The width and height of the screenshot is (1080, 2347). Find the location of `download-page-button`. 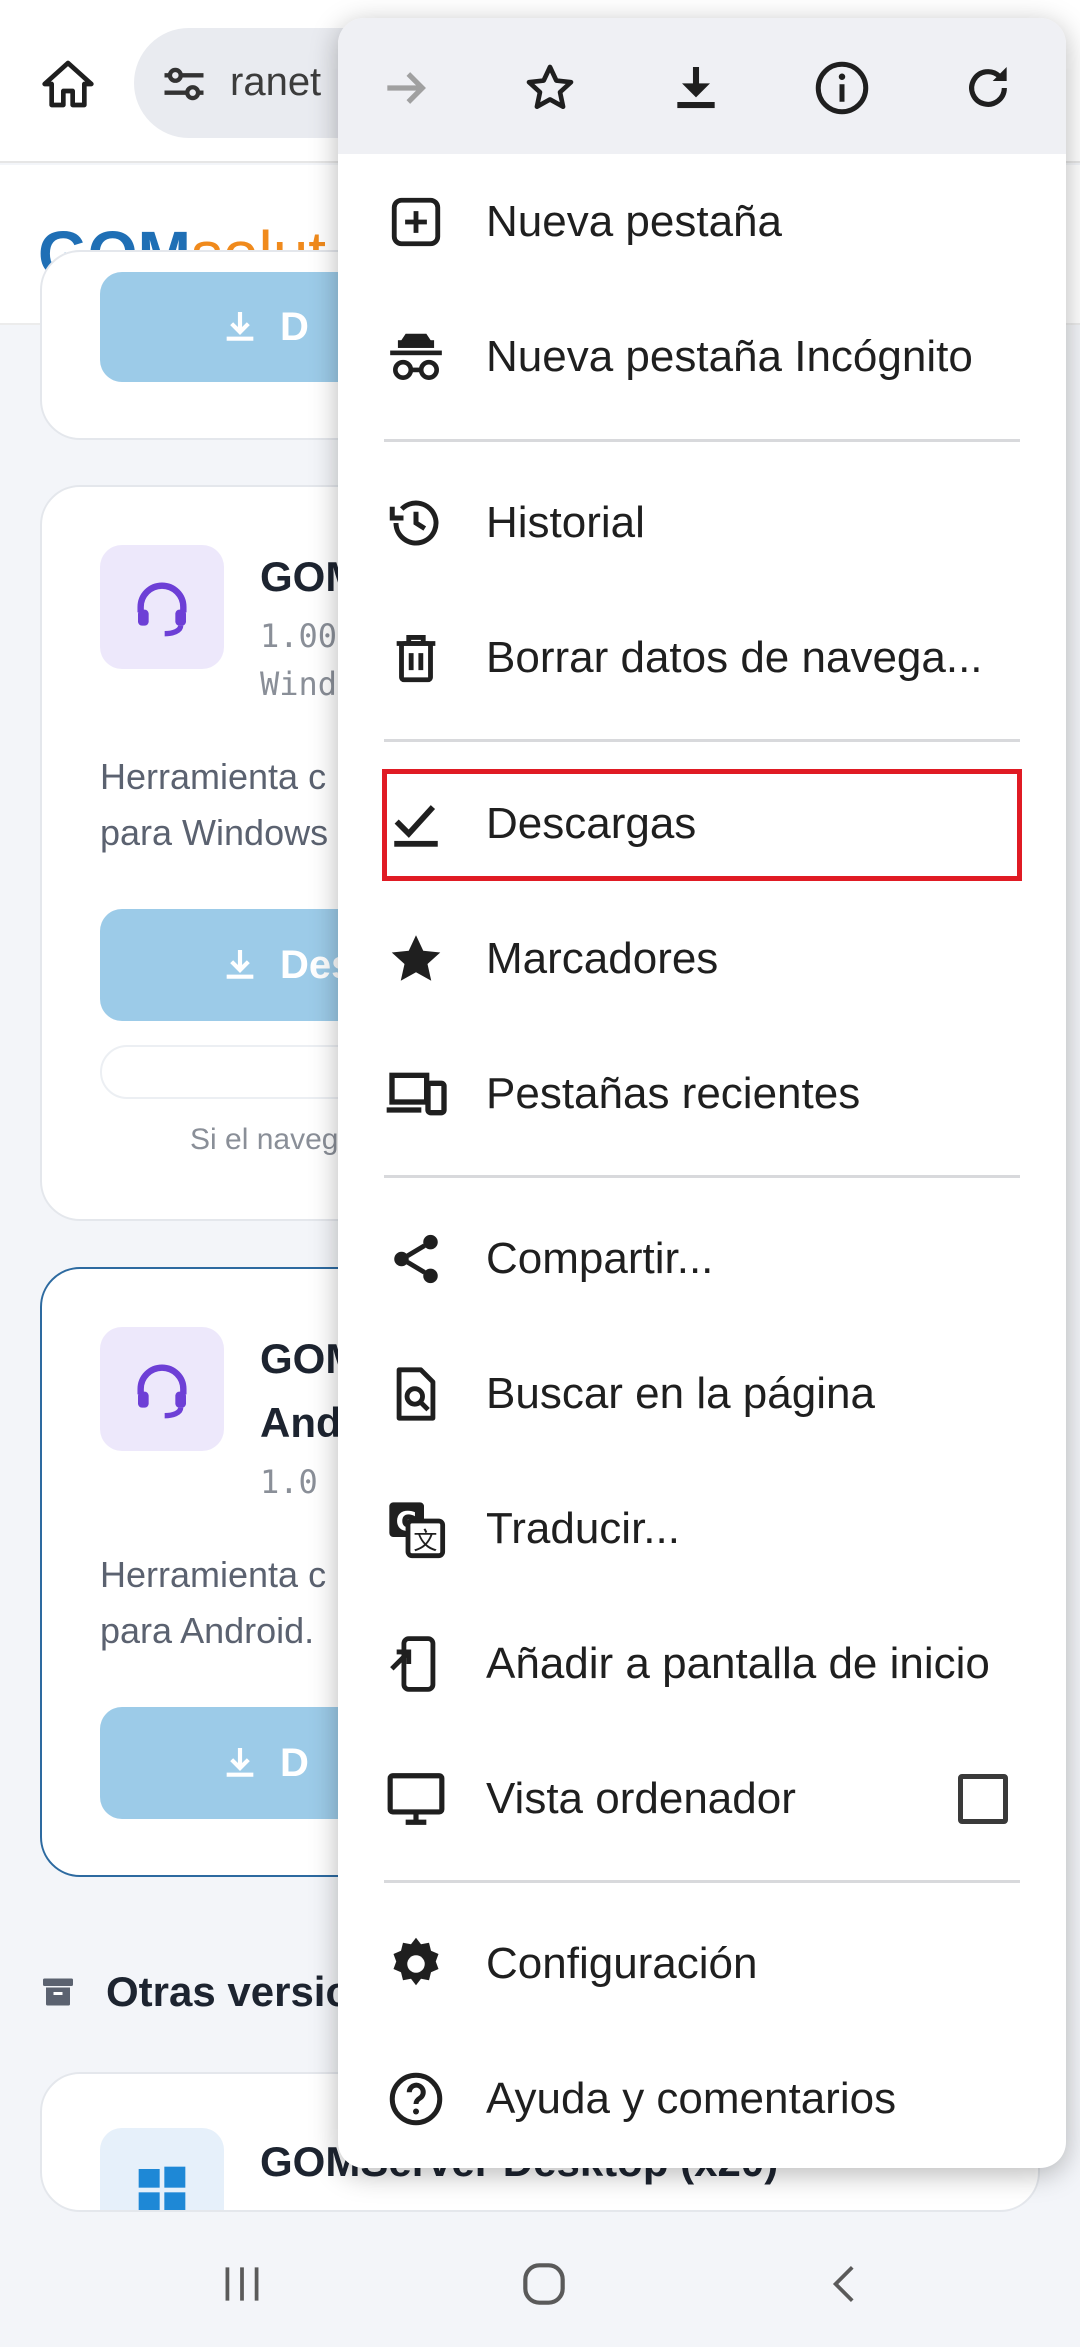

download-page-button is located at coordinates (696, 88).